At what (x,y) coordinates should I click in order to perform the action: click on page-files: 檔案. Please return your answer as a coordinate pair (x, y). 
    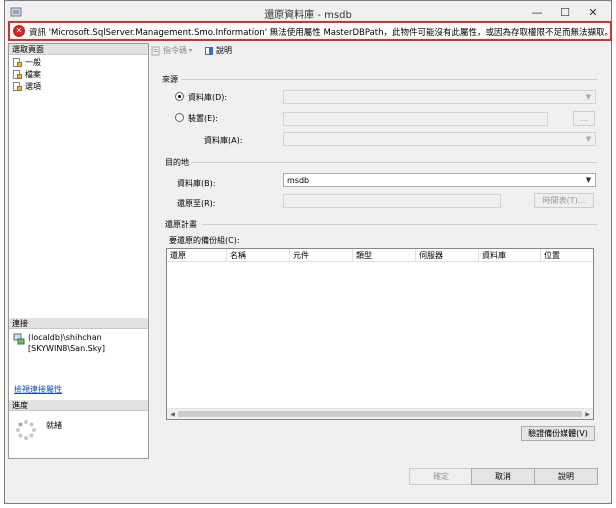
    Looking at the image, I should click on (26, 74).